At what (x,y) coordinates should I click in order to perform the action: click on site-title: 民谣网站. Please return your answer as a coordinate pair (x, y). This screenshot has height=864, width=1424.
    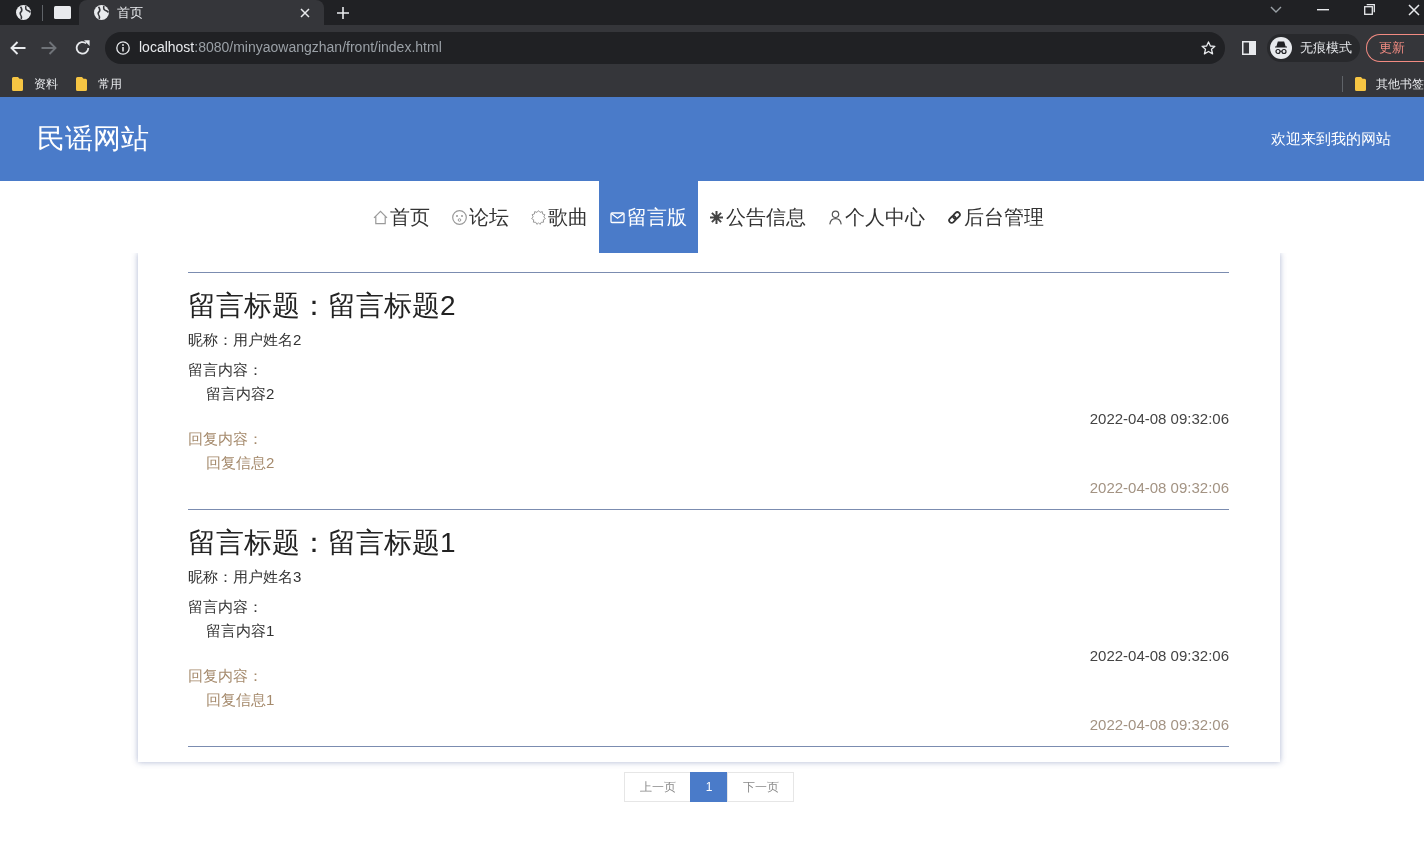
    Looking at the image, I should click on (93, 139).